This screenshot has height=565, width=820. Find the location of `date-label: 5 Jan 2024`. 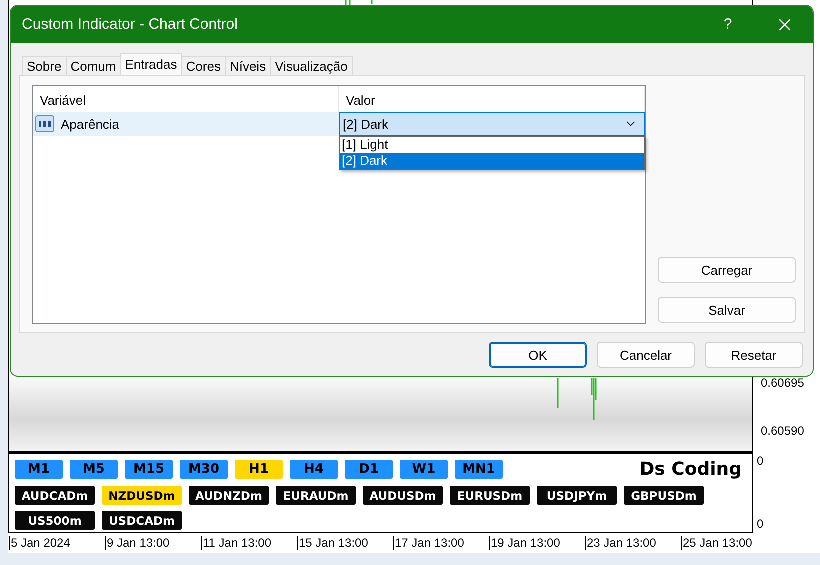

date-label: 5 Jan 2024 is located at coordinates (57, 543).